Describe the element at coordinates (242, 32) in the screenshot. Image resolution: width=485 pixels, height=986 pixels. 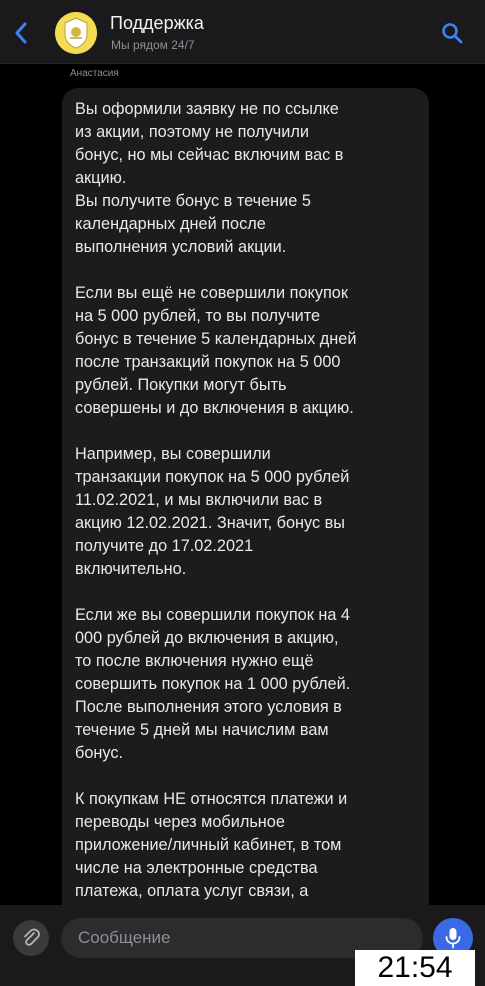
I see `chat-header: Поддержка Мы рядом 24/7` at that location.